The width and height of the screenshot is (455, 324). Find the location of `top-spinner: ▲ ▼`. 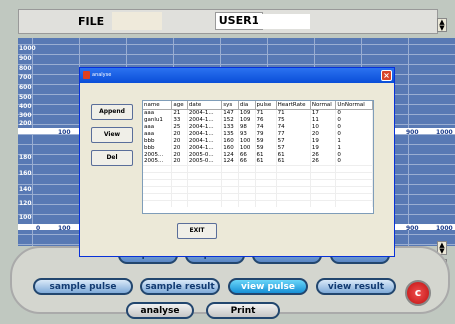

top-spinner: ▲ ▼ is located at coordinates (442, 25).